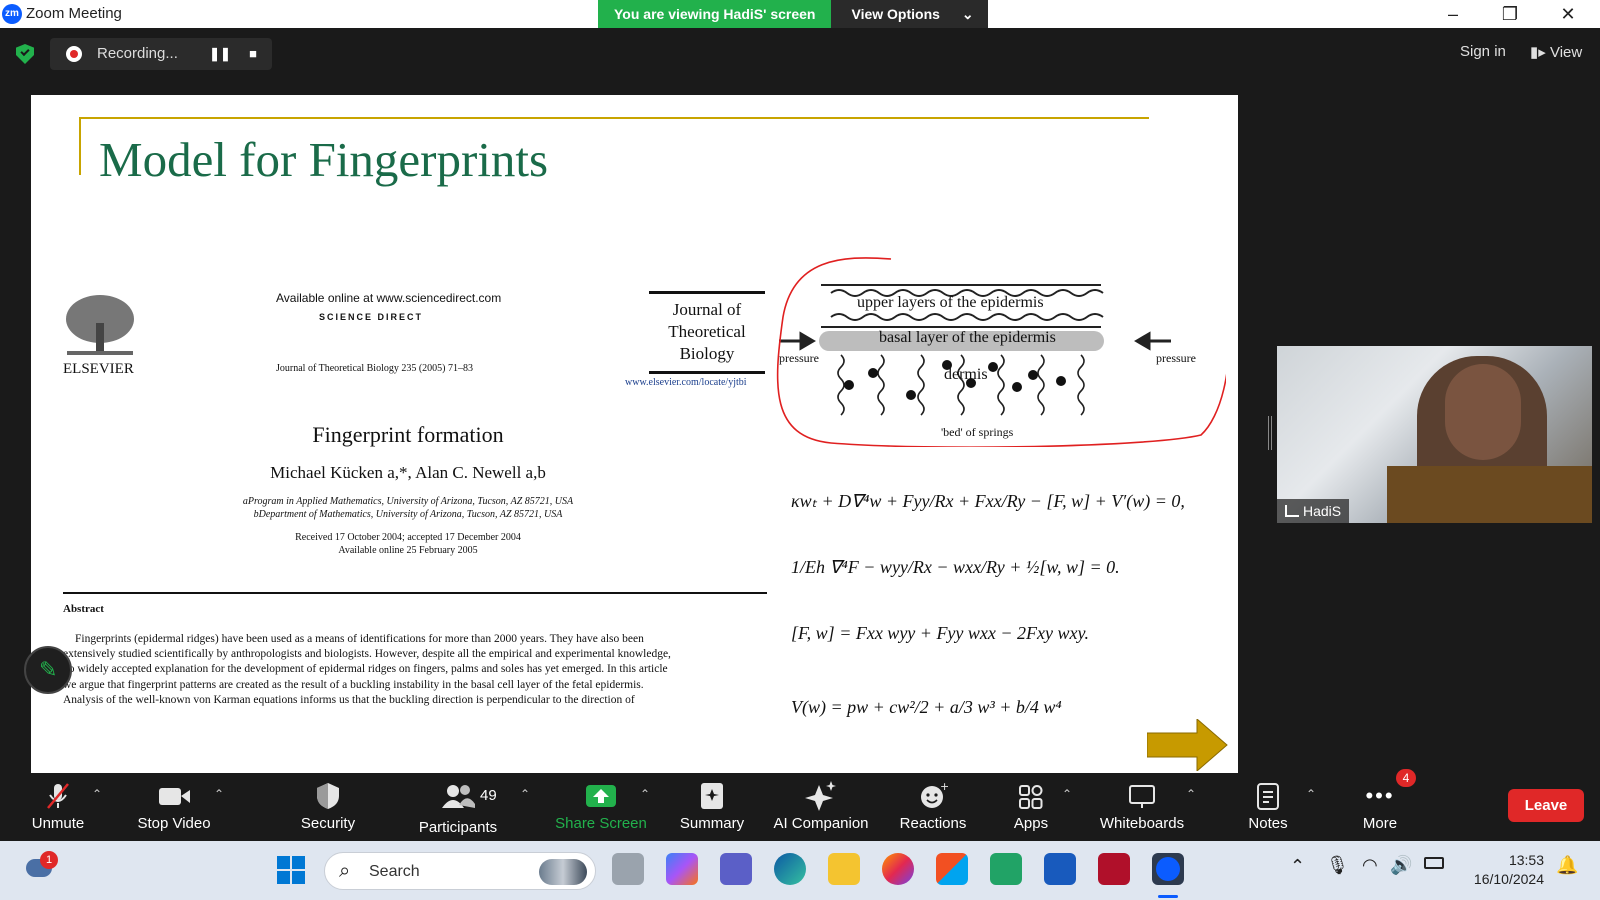 The image size is (1600, 900). What do you see at coordinates (898, 869) in the screenshot?
I see `firefox-icon` at bounding box center [898, 869].